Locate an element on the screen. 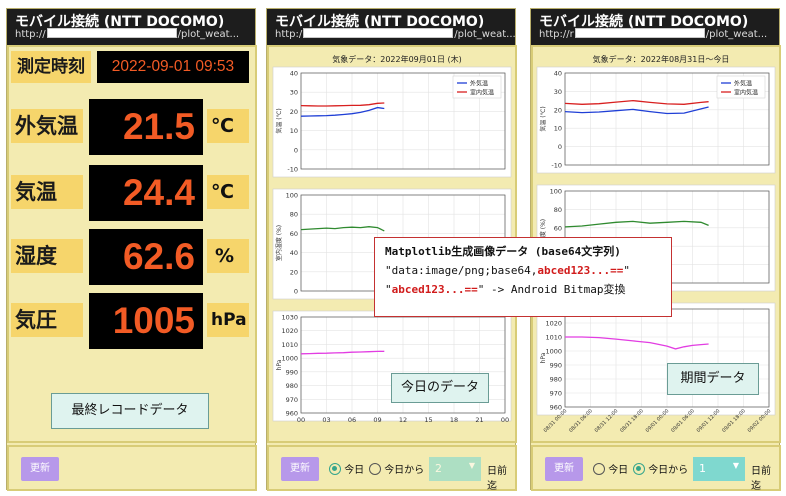  x-tick-label: 03 is located at coordinates (326, 420).